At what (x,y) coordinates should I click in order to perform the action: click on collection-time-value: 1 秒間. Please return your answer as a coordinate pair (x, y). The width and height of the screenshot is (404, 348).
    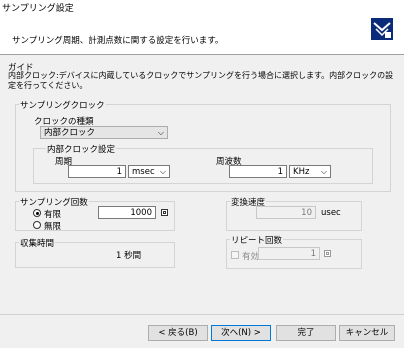
    Looking at the image, I should click on (129, 256).